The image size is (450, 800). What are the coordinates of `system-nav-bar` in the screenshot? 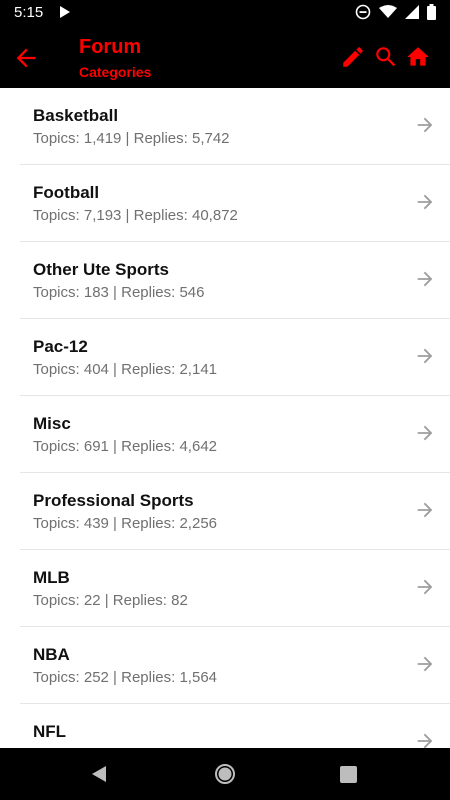 It's located at (225, 774).